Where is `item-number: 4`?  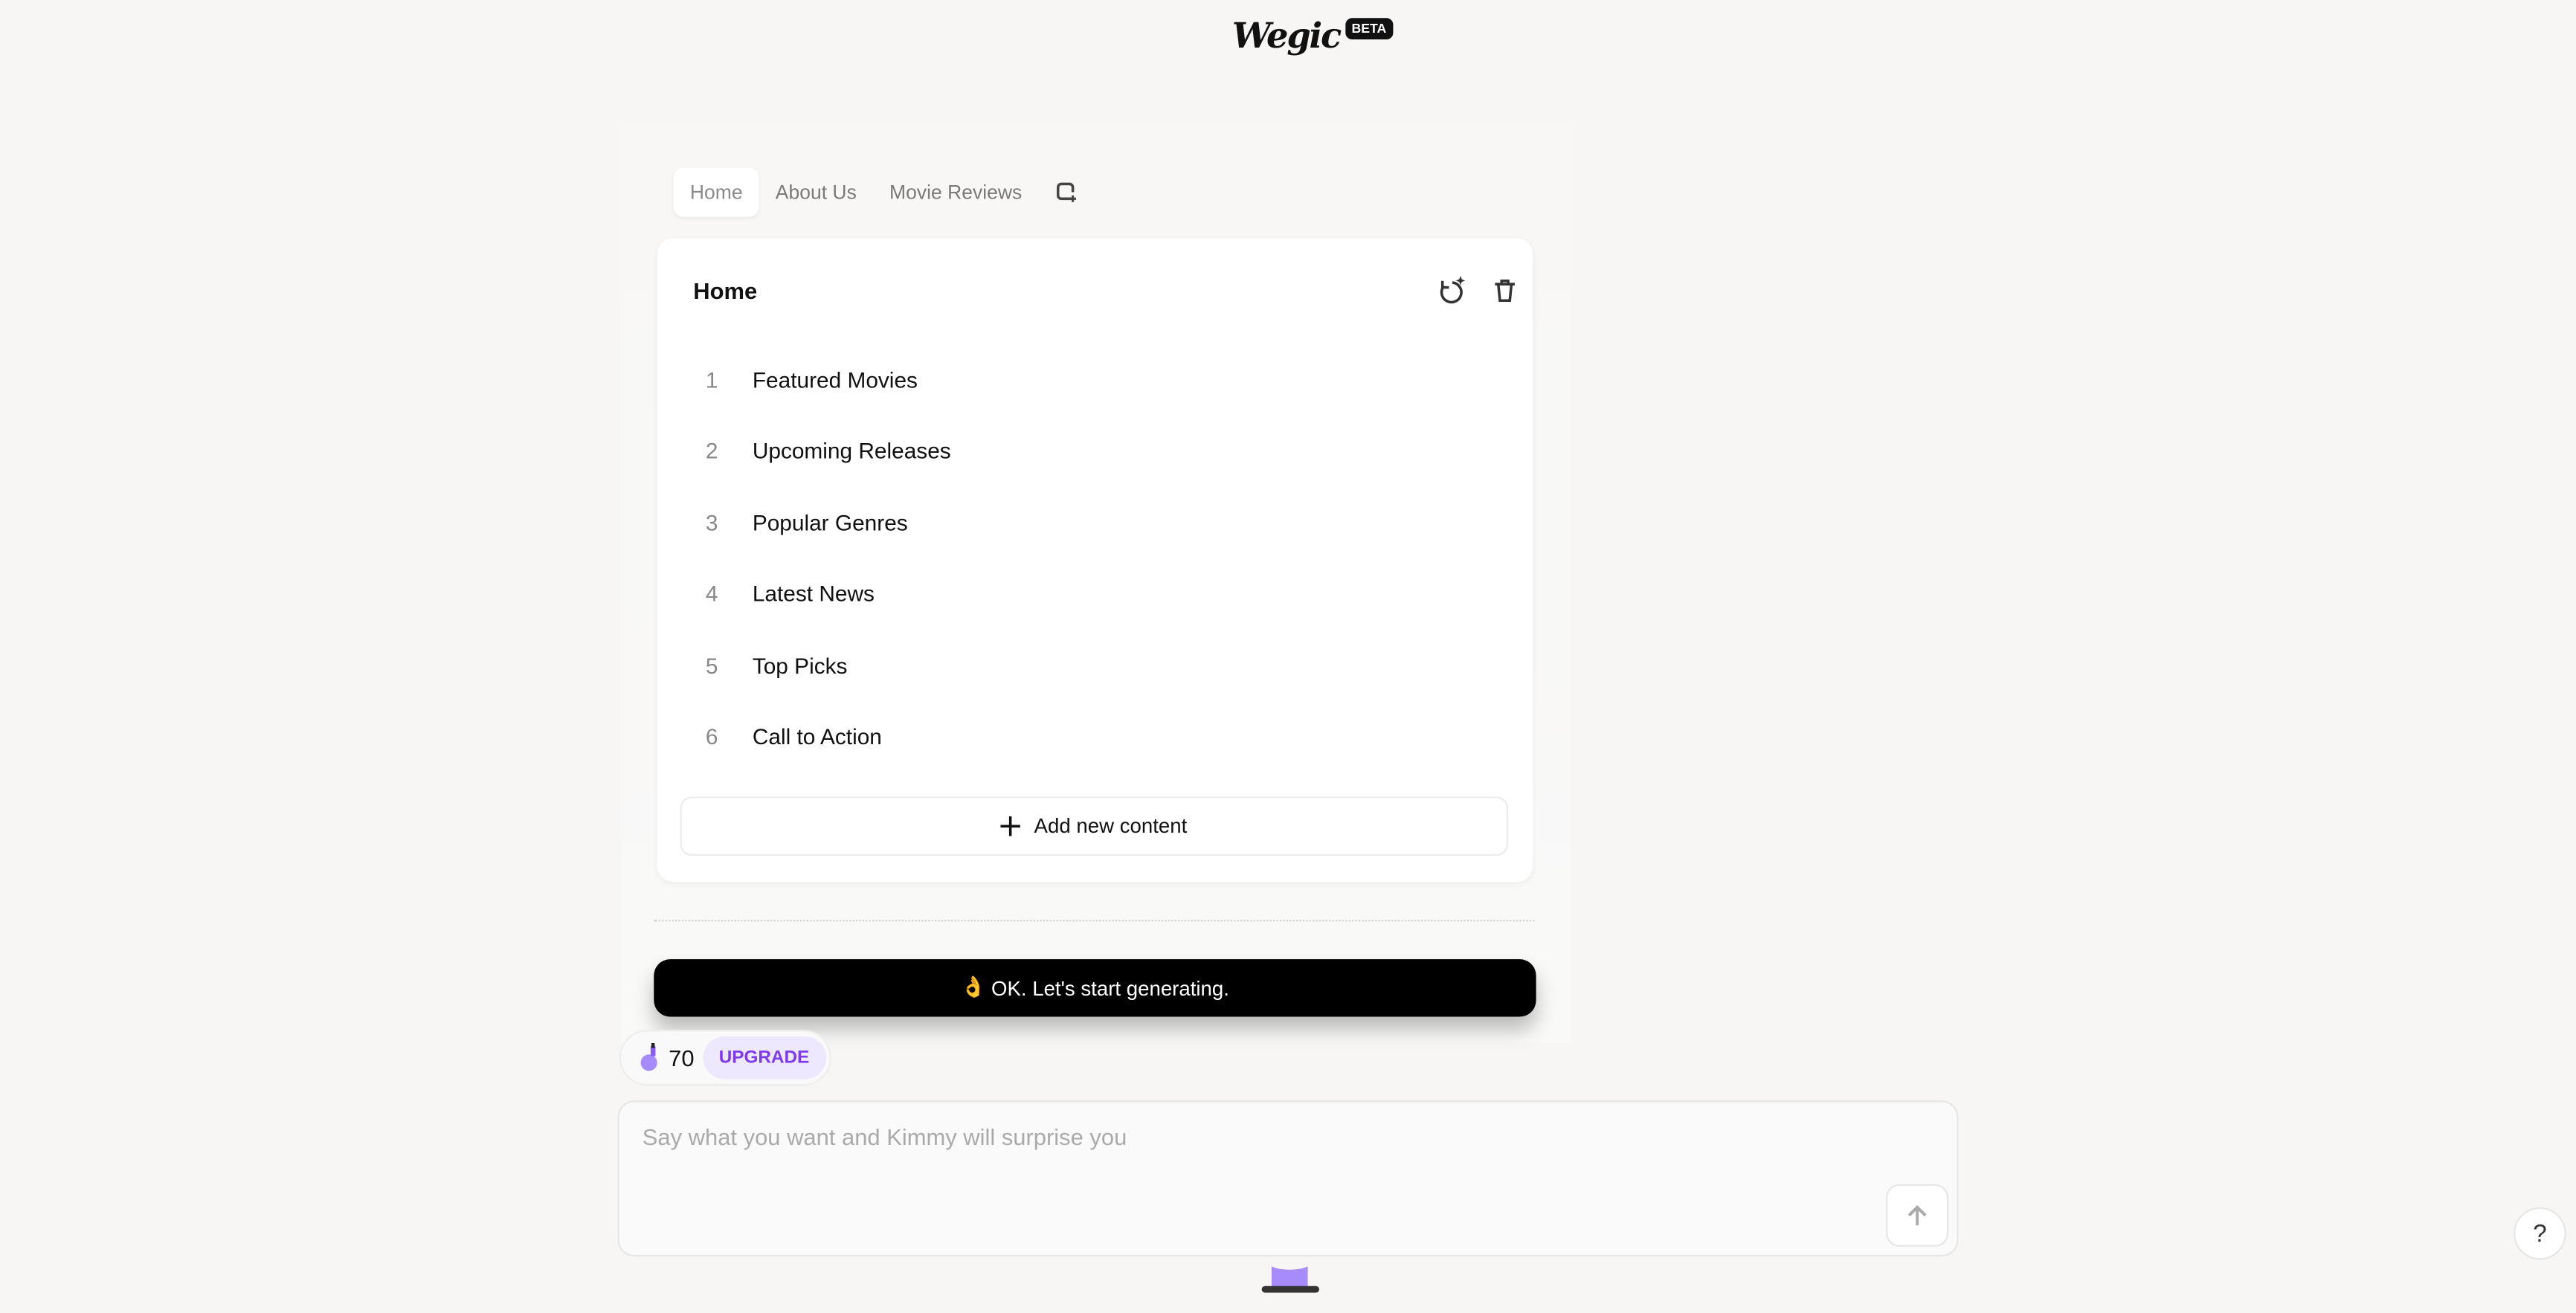
item-number: 4 is located at coordinates (711, 594).